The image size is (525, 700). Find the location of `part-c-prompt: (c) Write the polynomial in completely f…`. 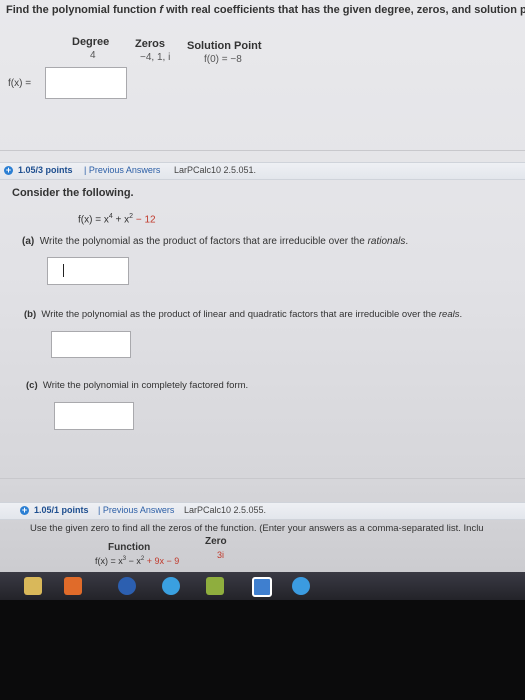

part-c-prompt: (c) Write the polynomial in completely f… is located at coordinates (137, 385).